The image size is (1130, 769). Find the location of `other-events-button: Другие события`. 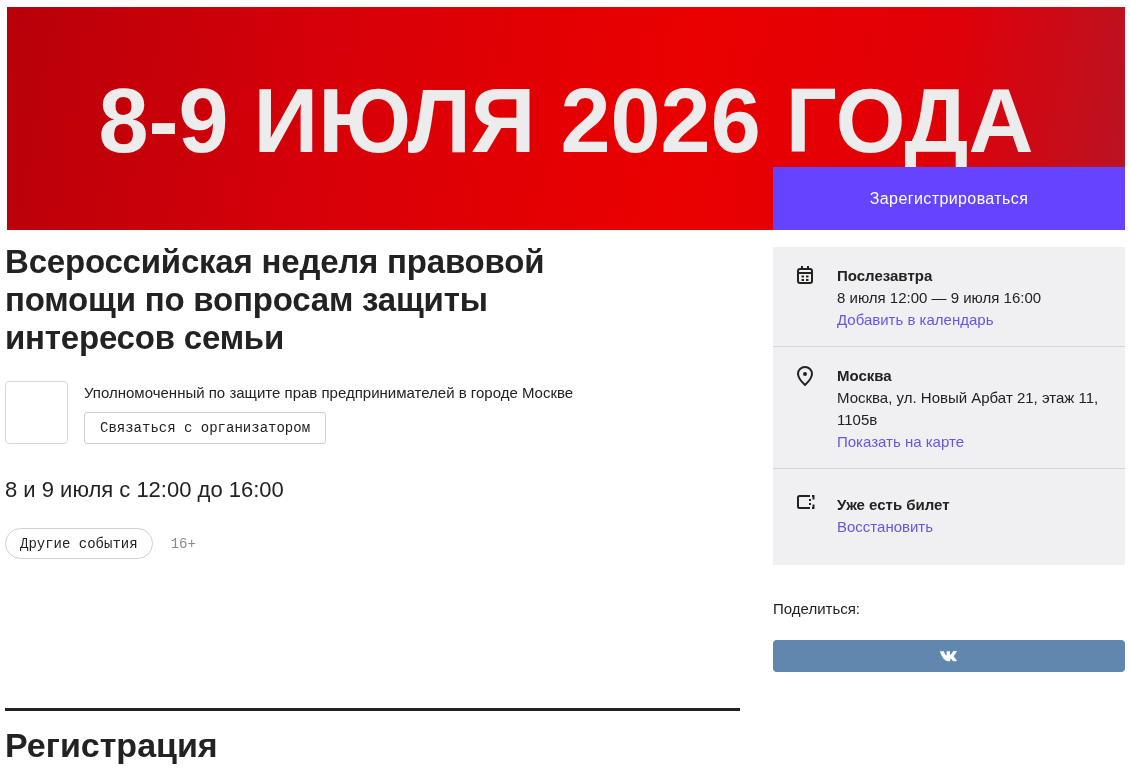

other-events-button: Другие события is located at coordinates (79, 543).